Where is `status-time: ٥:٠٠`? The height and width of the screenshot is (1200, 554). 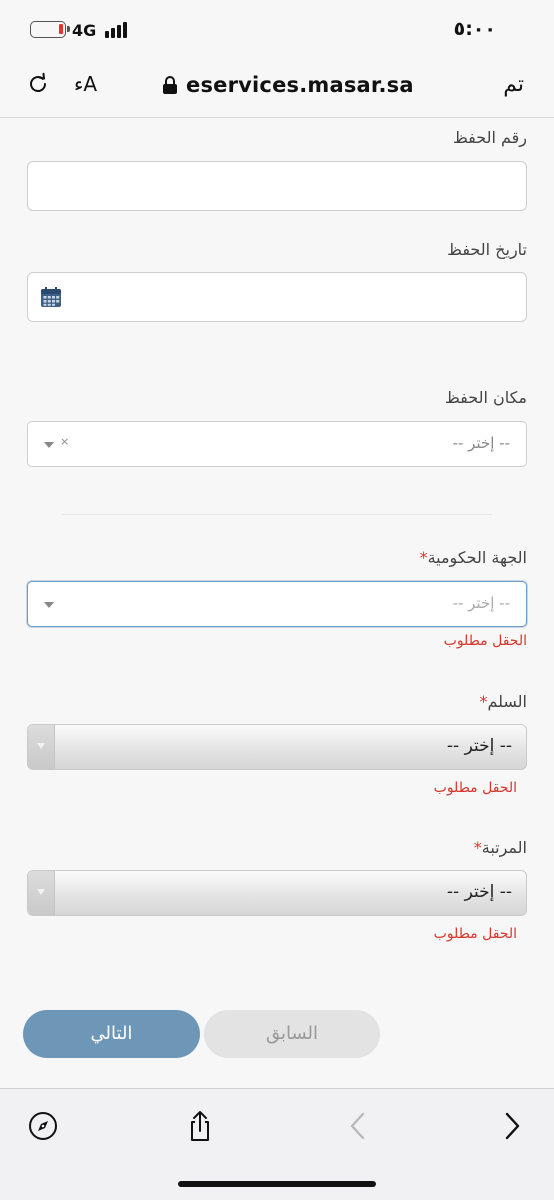 status-time: ٥:٠٠ is located at coordinates (474, 29).